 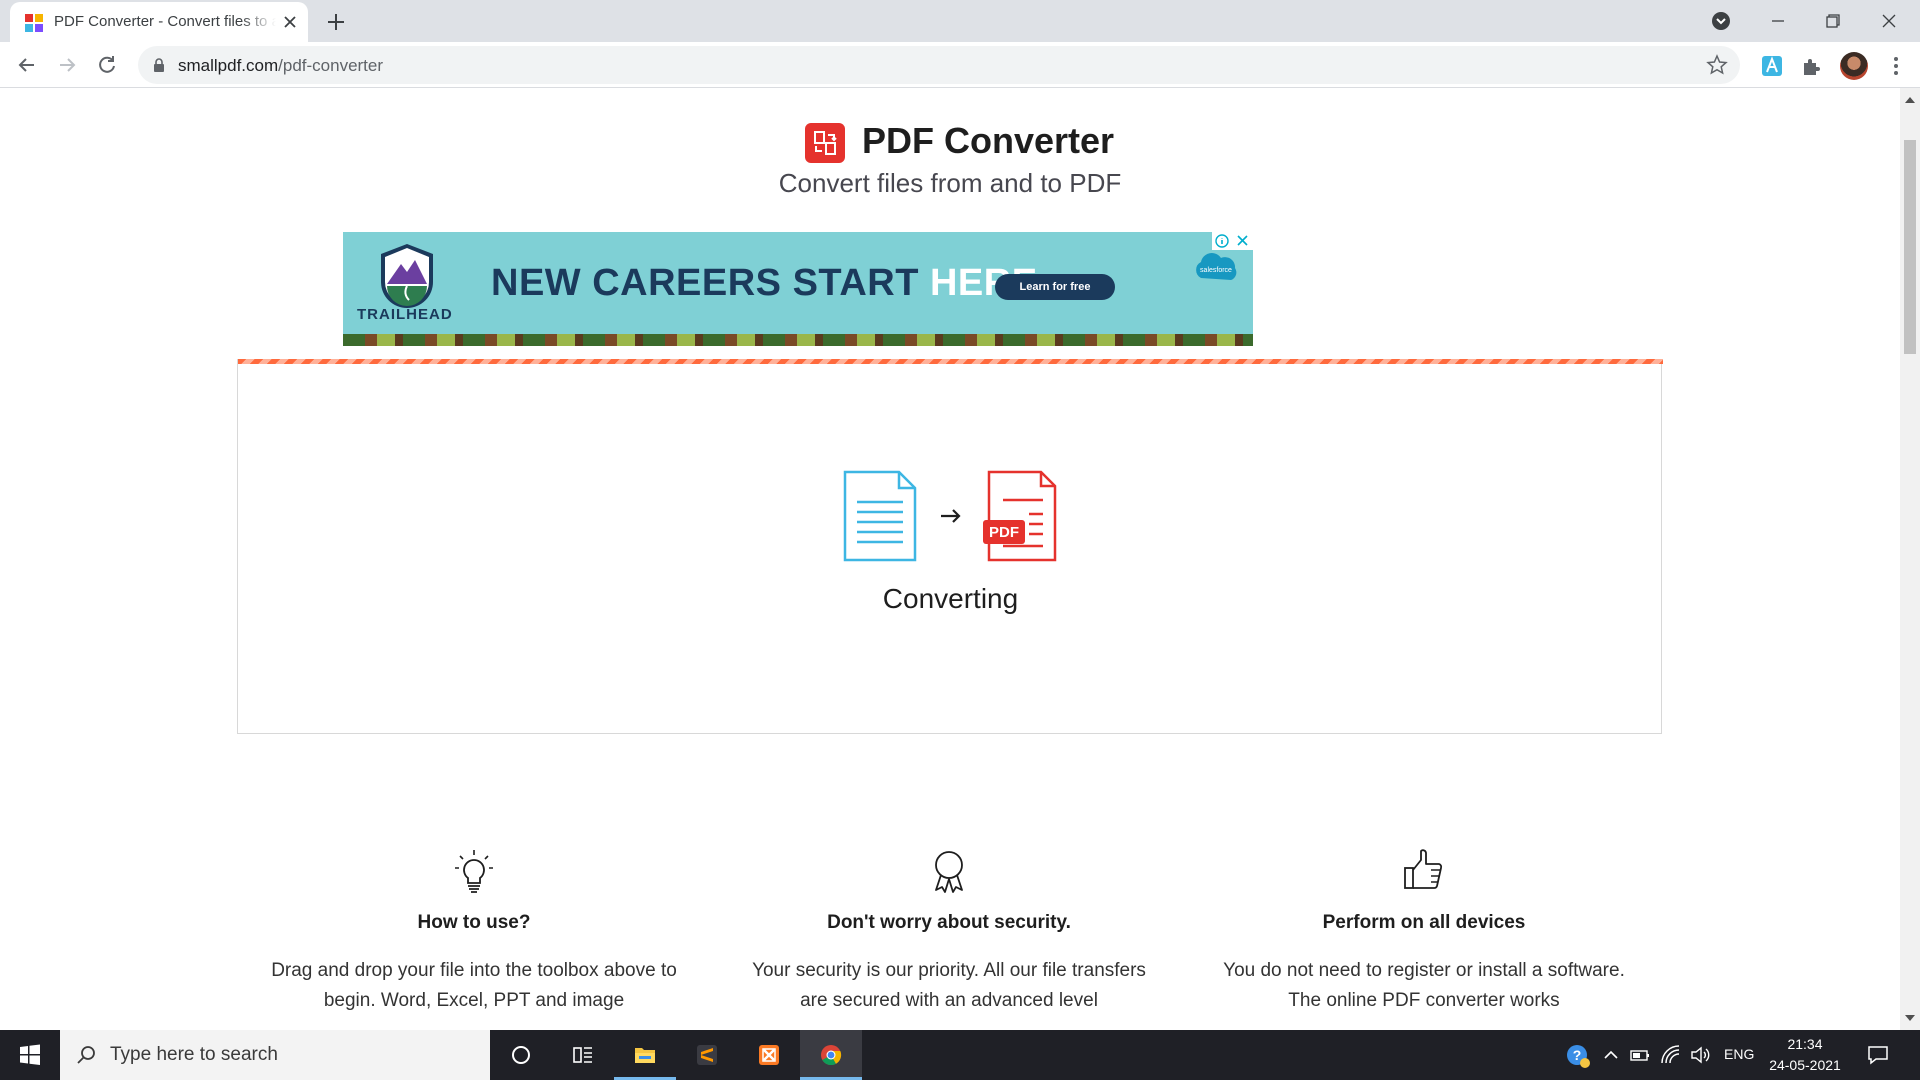 What do you see at coordinates (27, 65) in the screenshot?
I see `back-arrow-icon` at bounding box center [27, 65].